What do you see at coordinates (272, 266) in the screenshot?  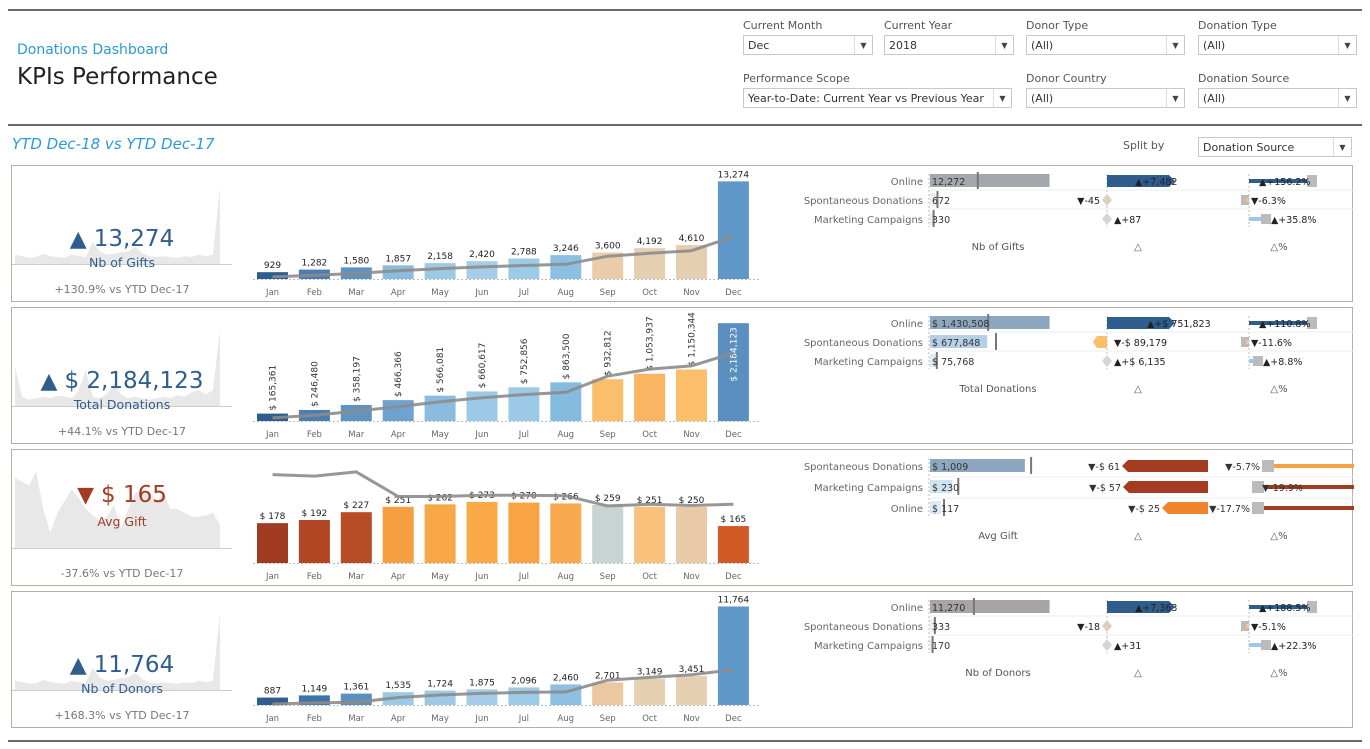 I see `data-label: 929` at bounding box center [272, 266].